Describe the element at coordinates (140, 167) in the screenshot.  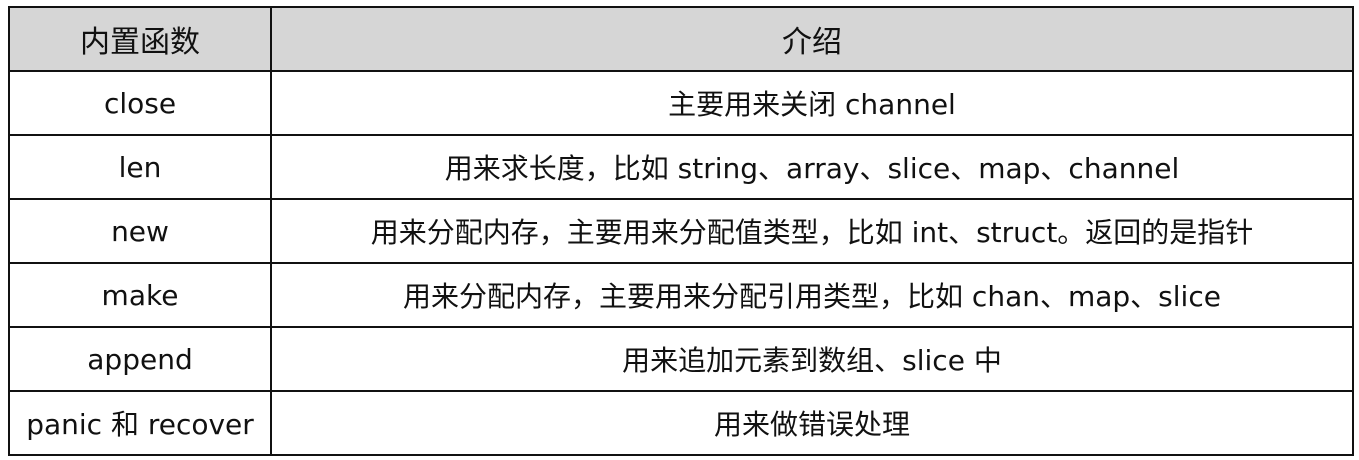
I see `function-name-cell: len` at that location.